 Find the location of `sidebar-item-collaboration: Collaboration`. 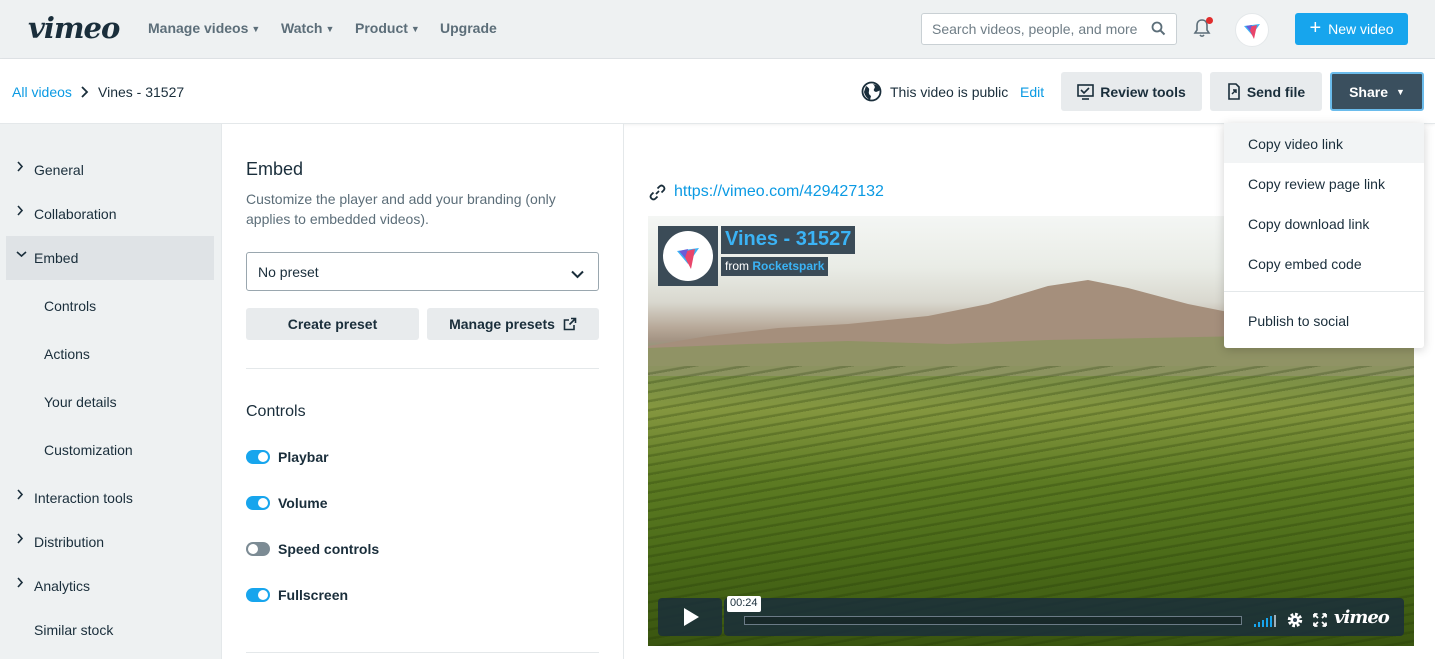

sidebar-item-collaboration: Collaboration is located at coordinates (110, 214).